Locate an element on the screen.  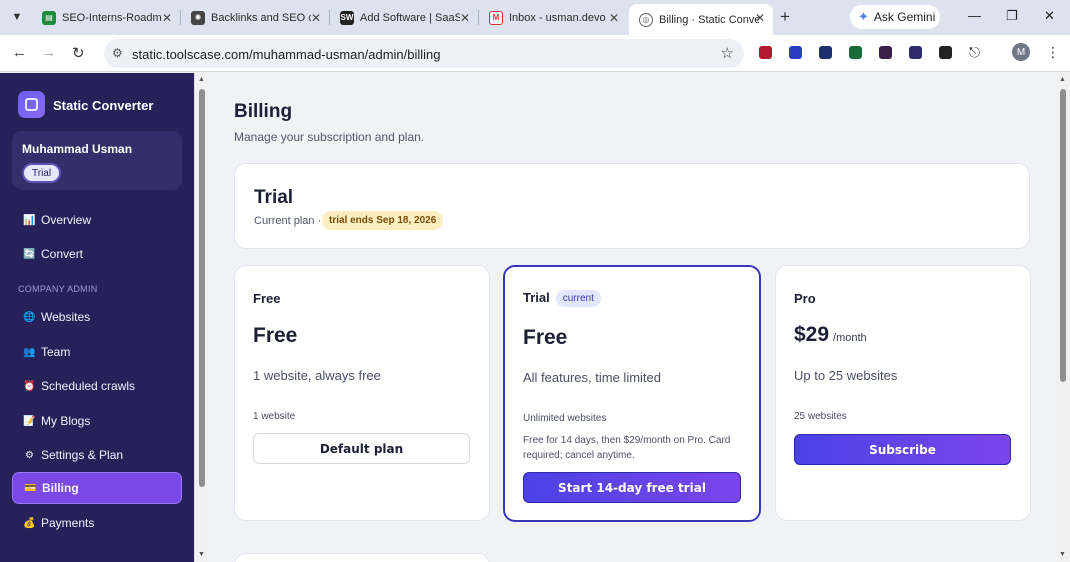
sidebar-item-my-blogs: 📝 My Blogs is located at coordinates (97, 421).